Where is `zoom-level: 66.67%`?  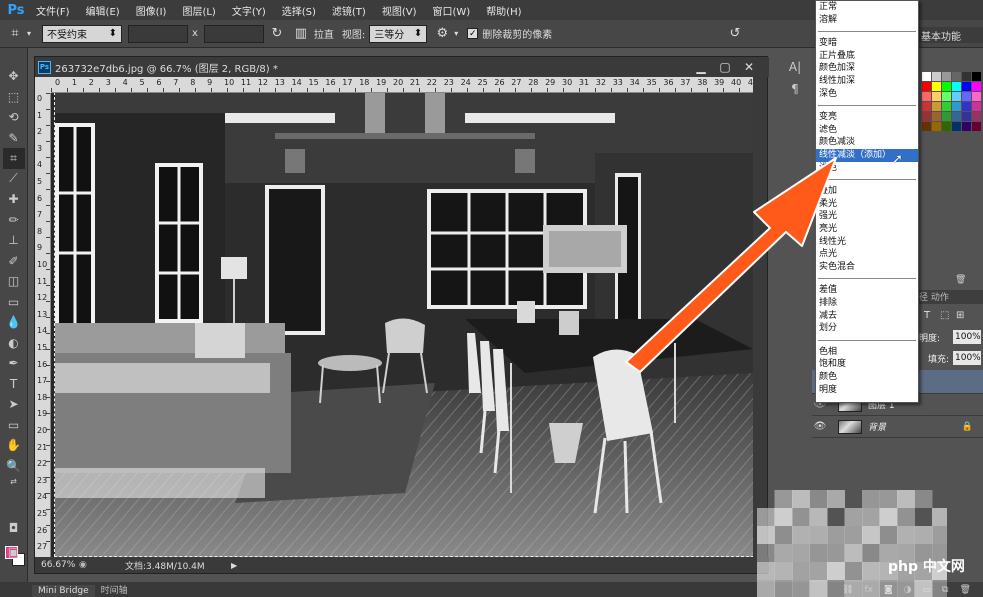 zoom-level: 66.67% is located at coordinates (57, 565).